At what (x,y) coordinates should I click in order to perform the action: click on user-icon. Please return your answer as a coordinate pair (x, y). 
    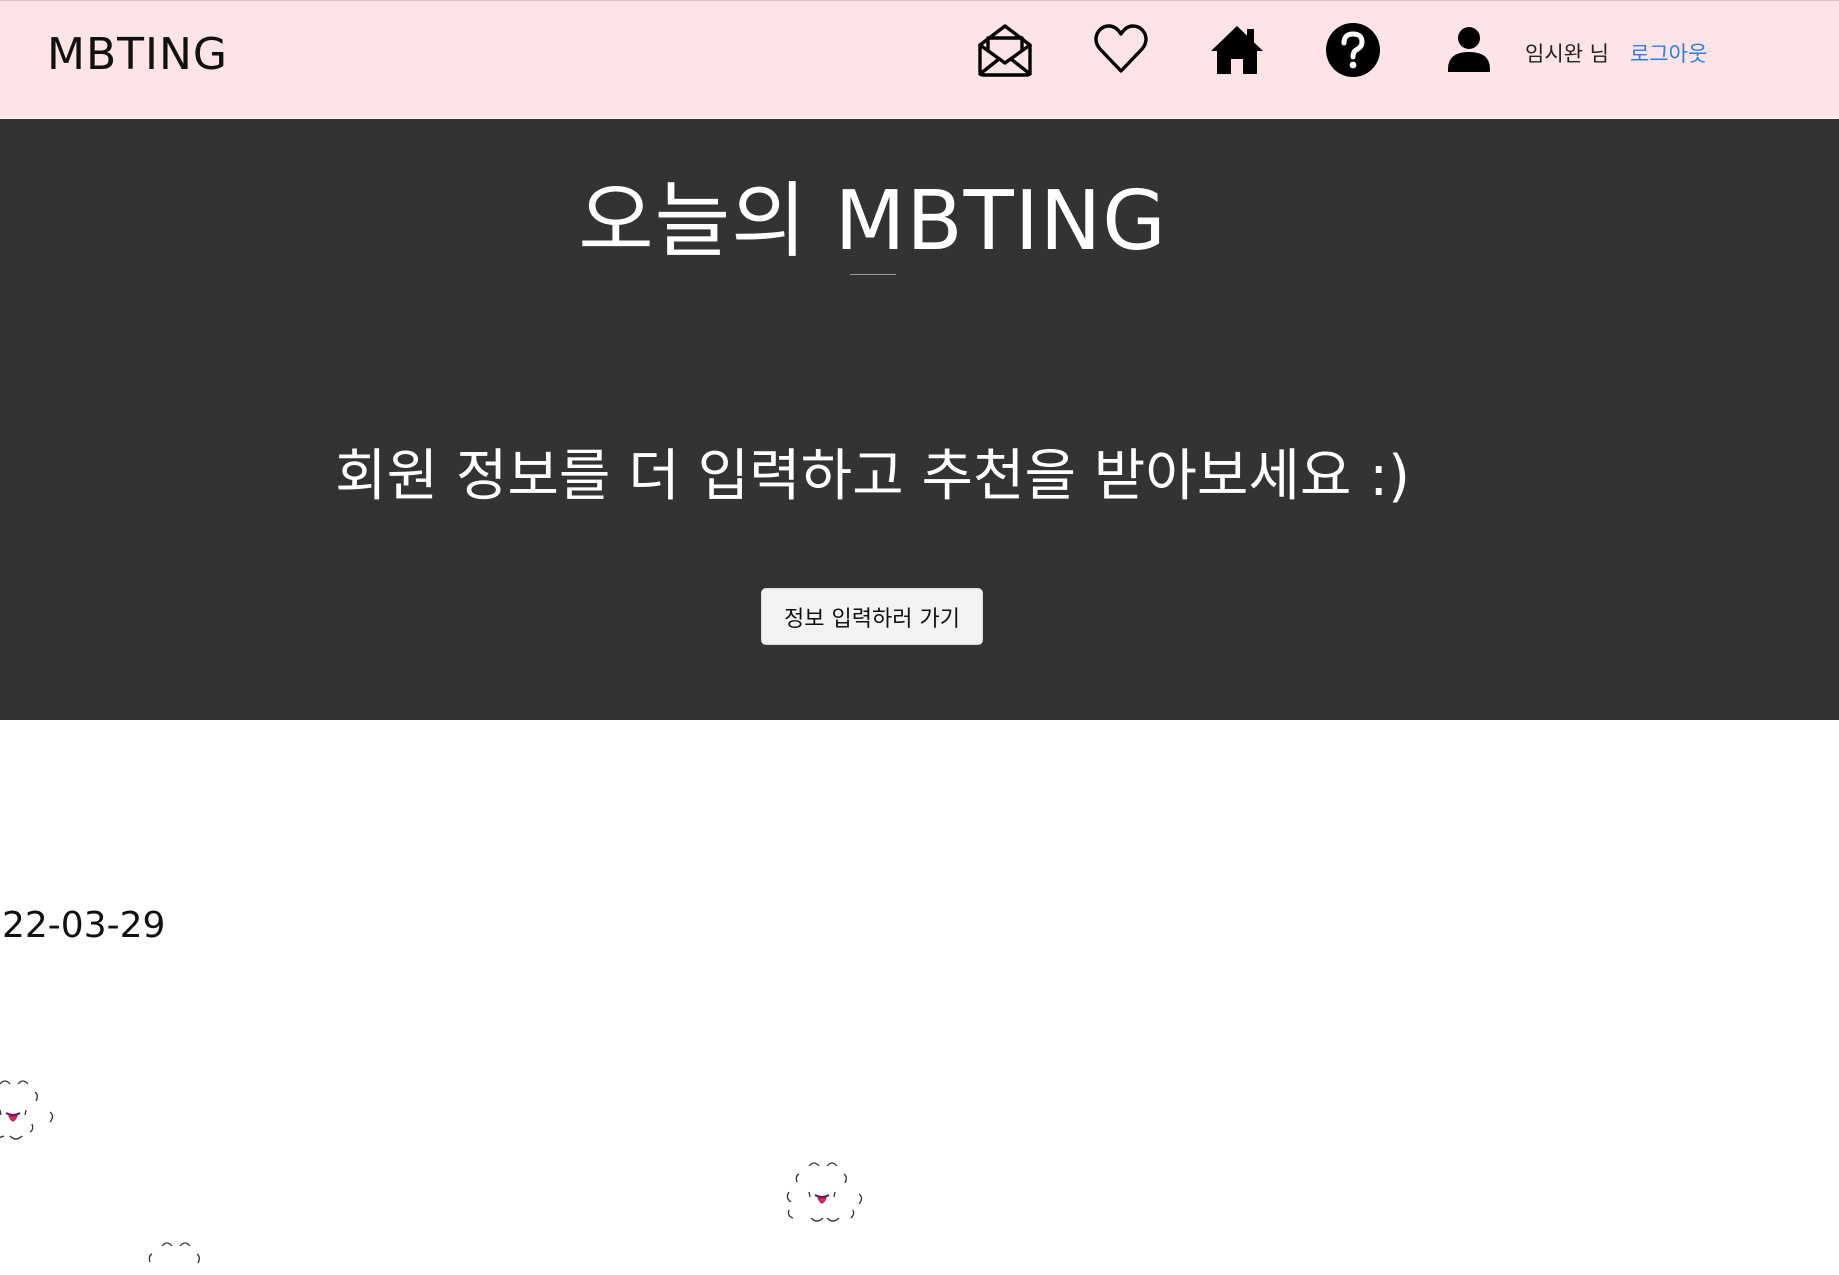
    Looking at the image, I should click on (1469, 50).